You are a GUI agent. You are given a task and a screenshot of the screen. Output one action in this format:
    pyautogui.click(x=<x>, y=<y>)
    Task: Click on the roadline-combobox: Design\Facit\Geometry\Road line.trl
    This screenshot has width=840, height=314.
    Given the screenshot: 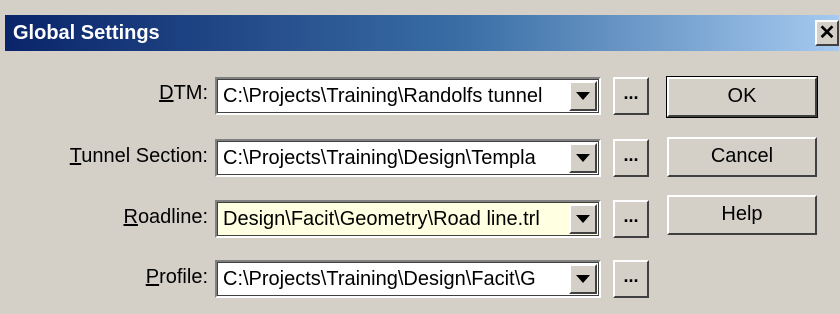 What is the action you would take?
    pyautogui.click(x=408, y=219)
    